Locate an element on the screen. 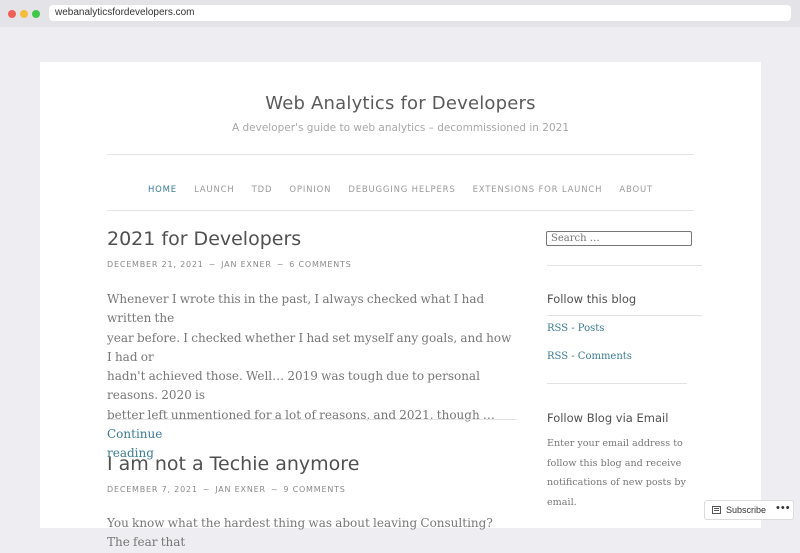 The image size is (800, 553). nav-extensions-for-launch: EXTENSIONS FOR LAUNCH is located at coordinates (538, 190).